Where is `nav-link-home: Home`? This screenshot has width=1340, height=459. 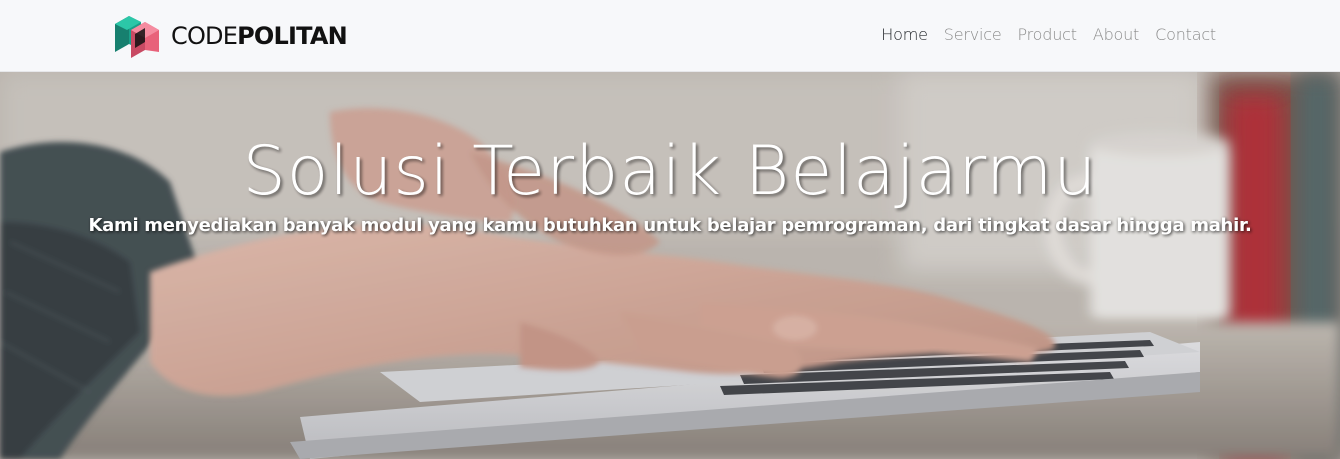
nav-link-home: Home is located at coordinates (904, 35).